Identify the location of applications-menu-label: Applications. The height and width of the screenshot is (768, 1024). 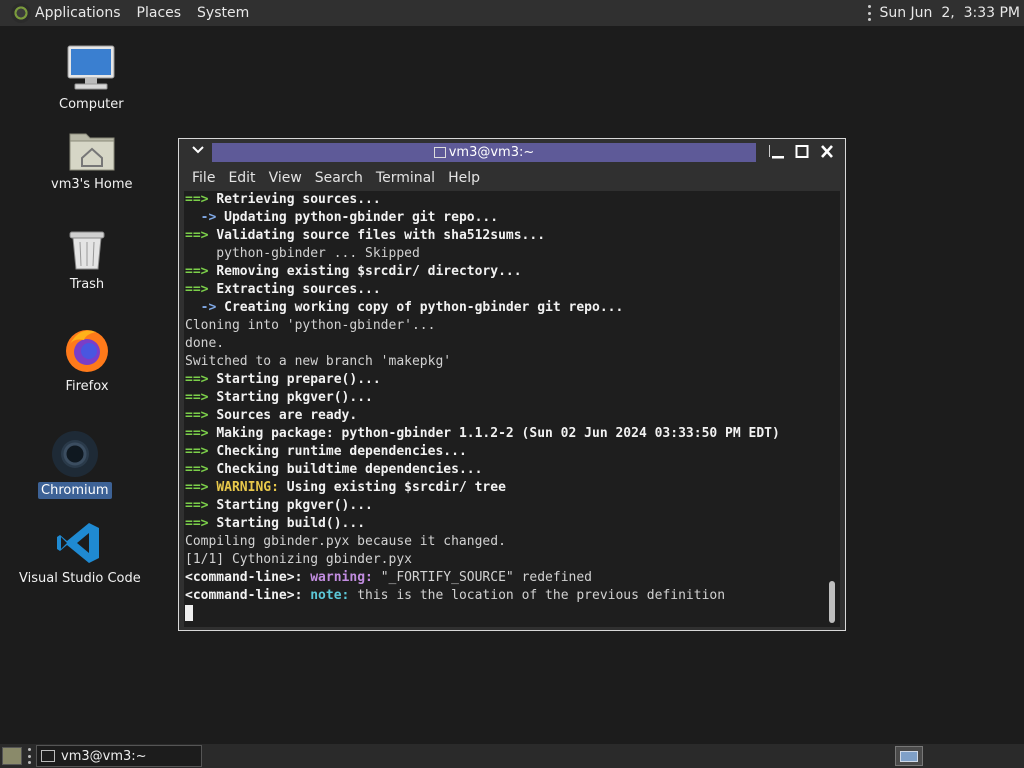
(78, 13).